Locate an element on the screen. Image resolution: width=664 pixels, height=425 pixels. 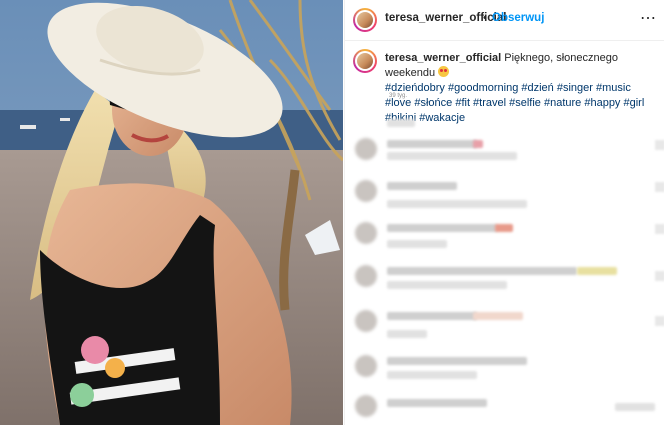
caption-avatar is located at coordinates (365, 61).